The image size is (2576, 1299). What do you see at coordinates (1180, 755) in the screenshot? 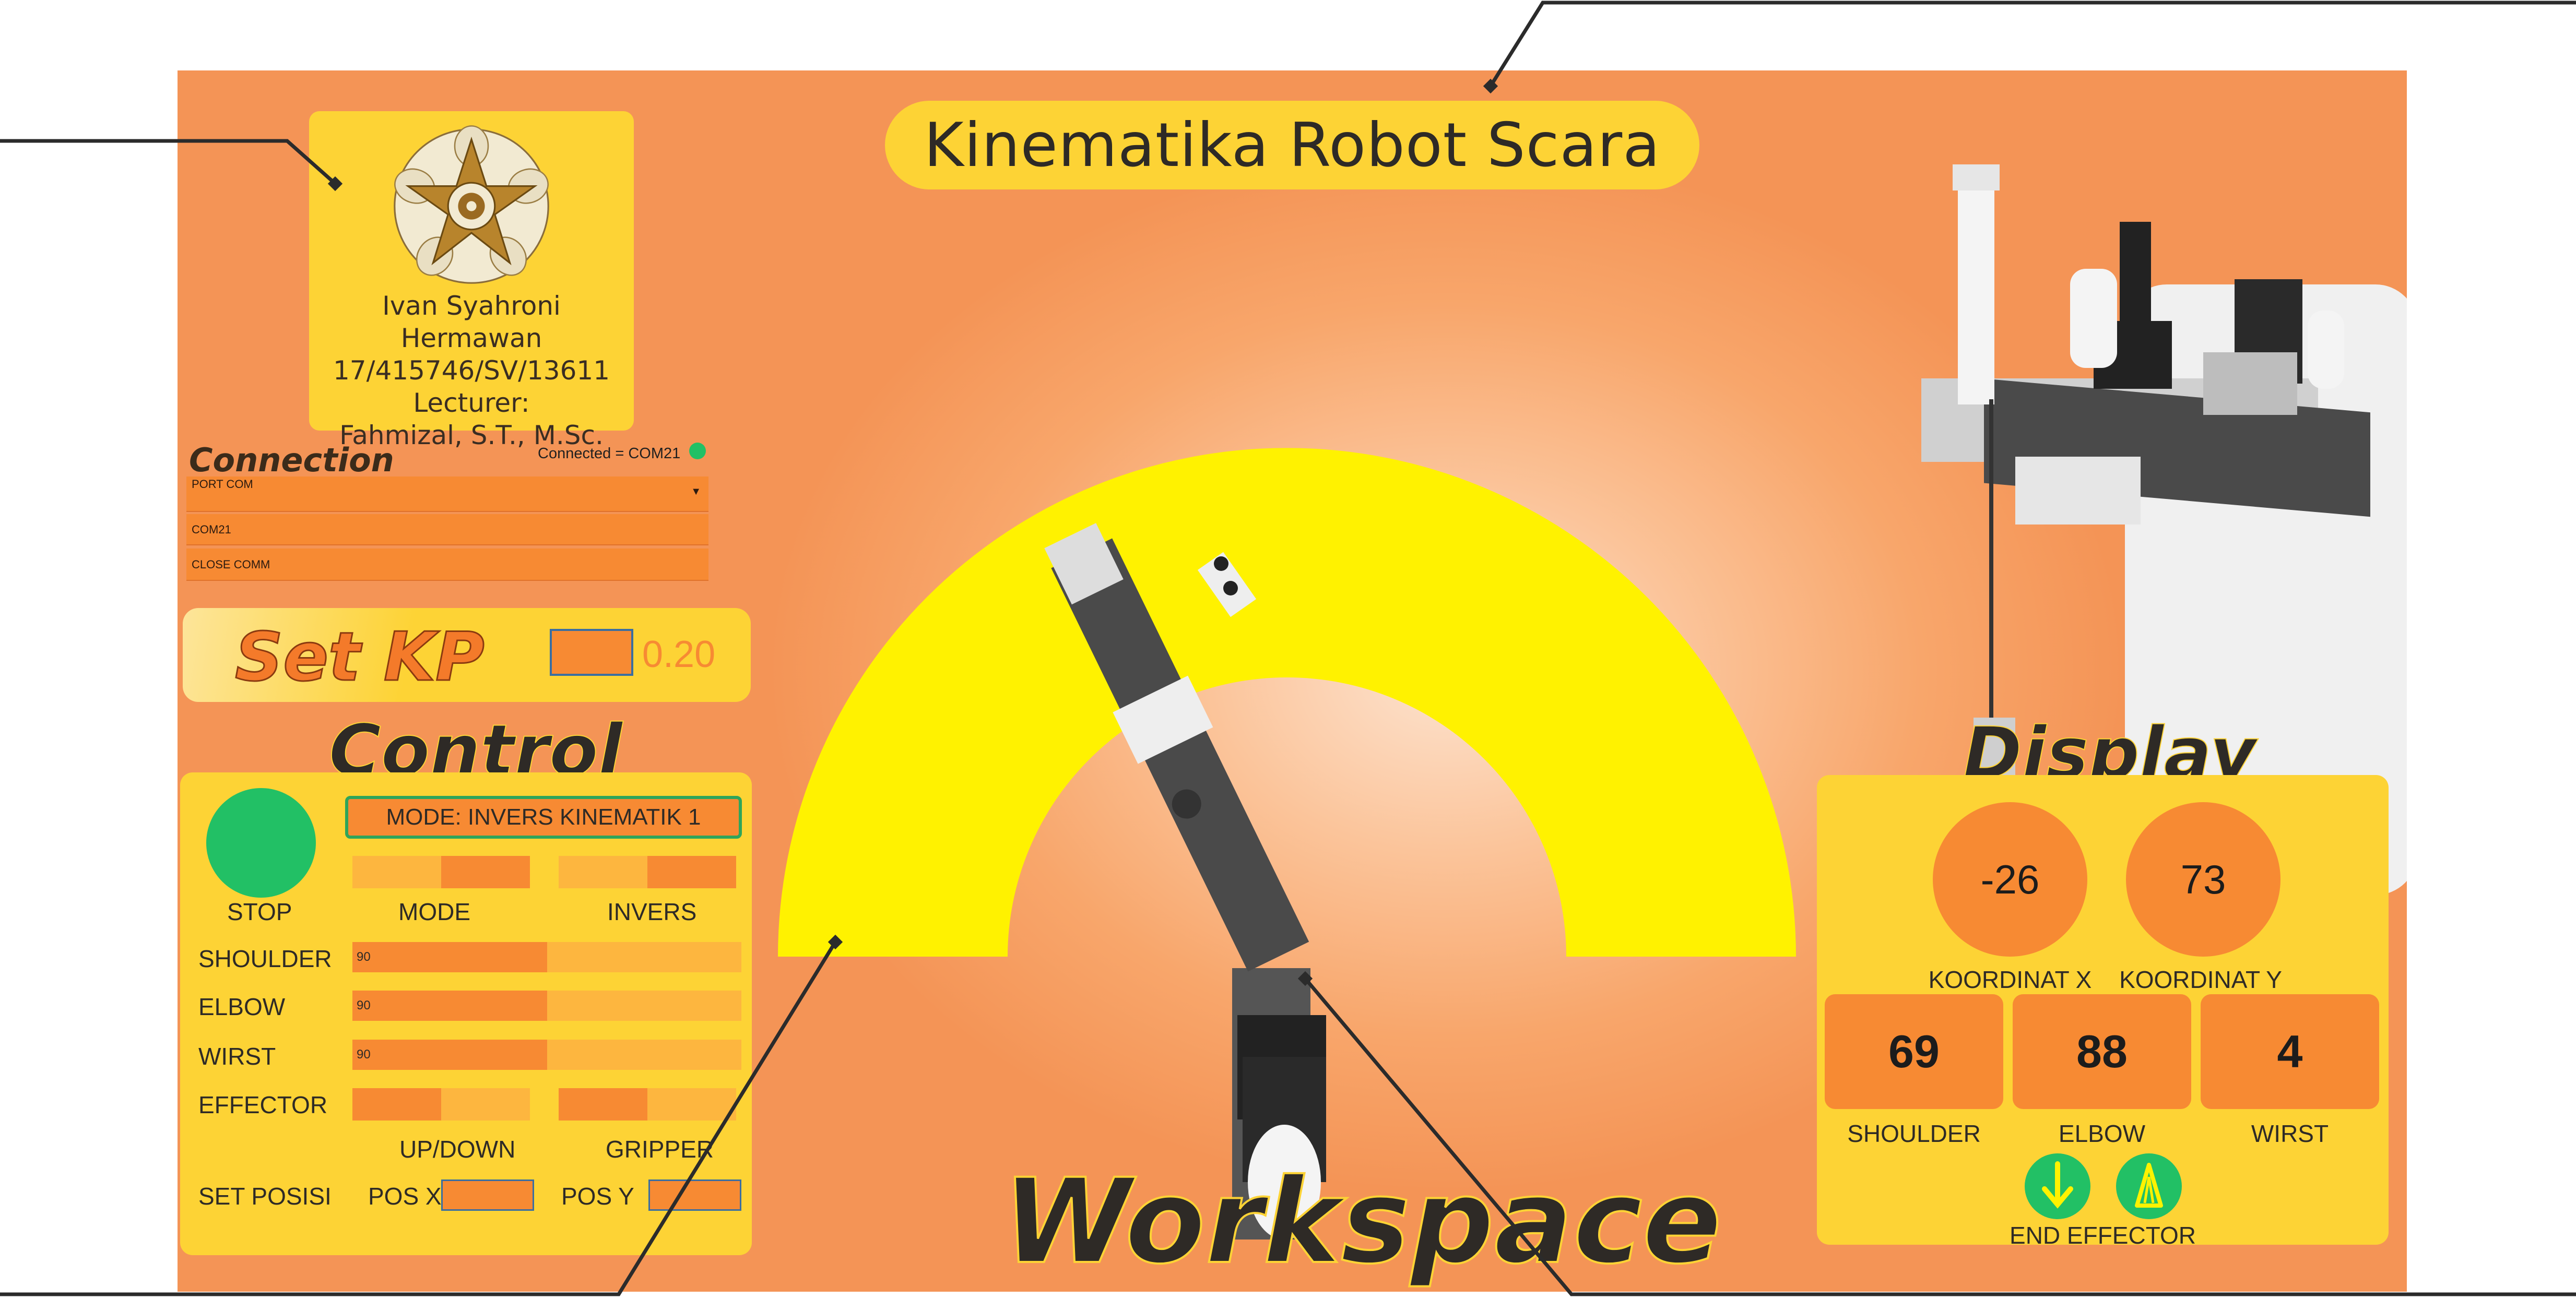
I see `arm-link` at bounding box center [1180, 755].